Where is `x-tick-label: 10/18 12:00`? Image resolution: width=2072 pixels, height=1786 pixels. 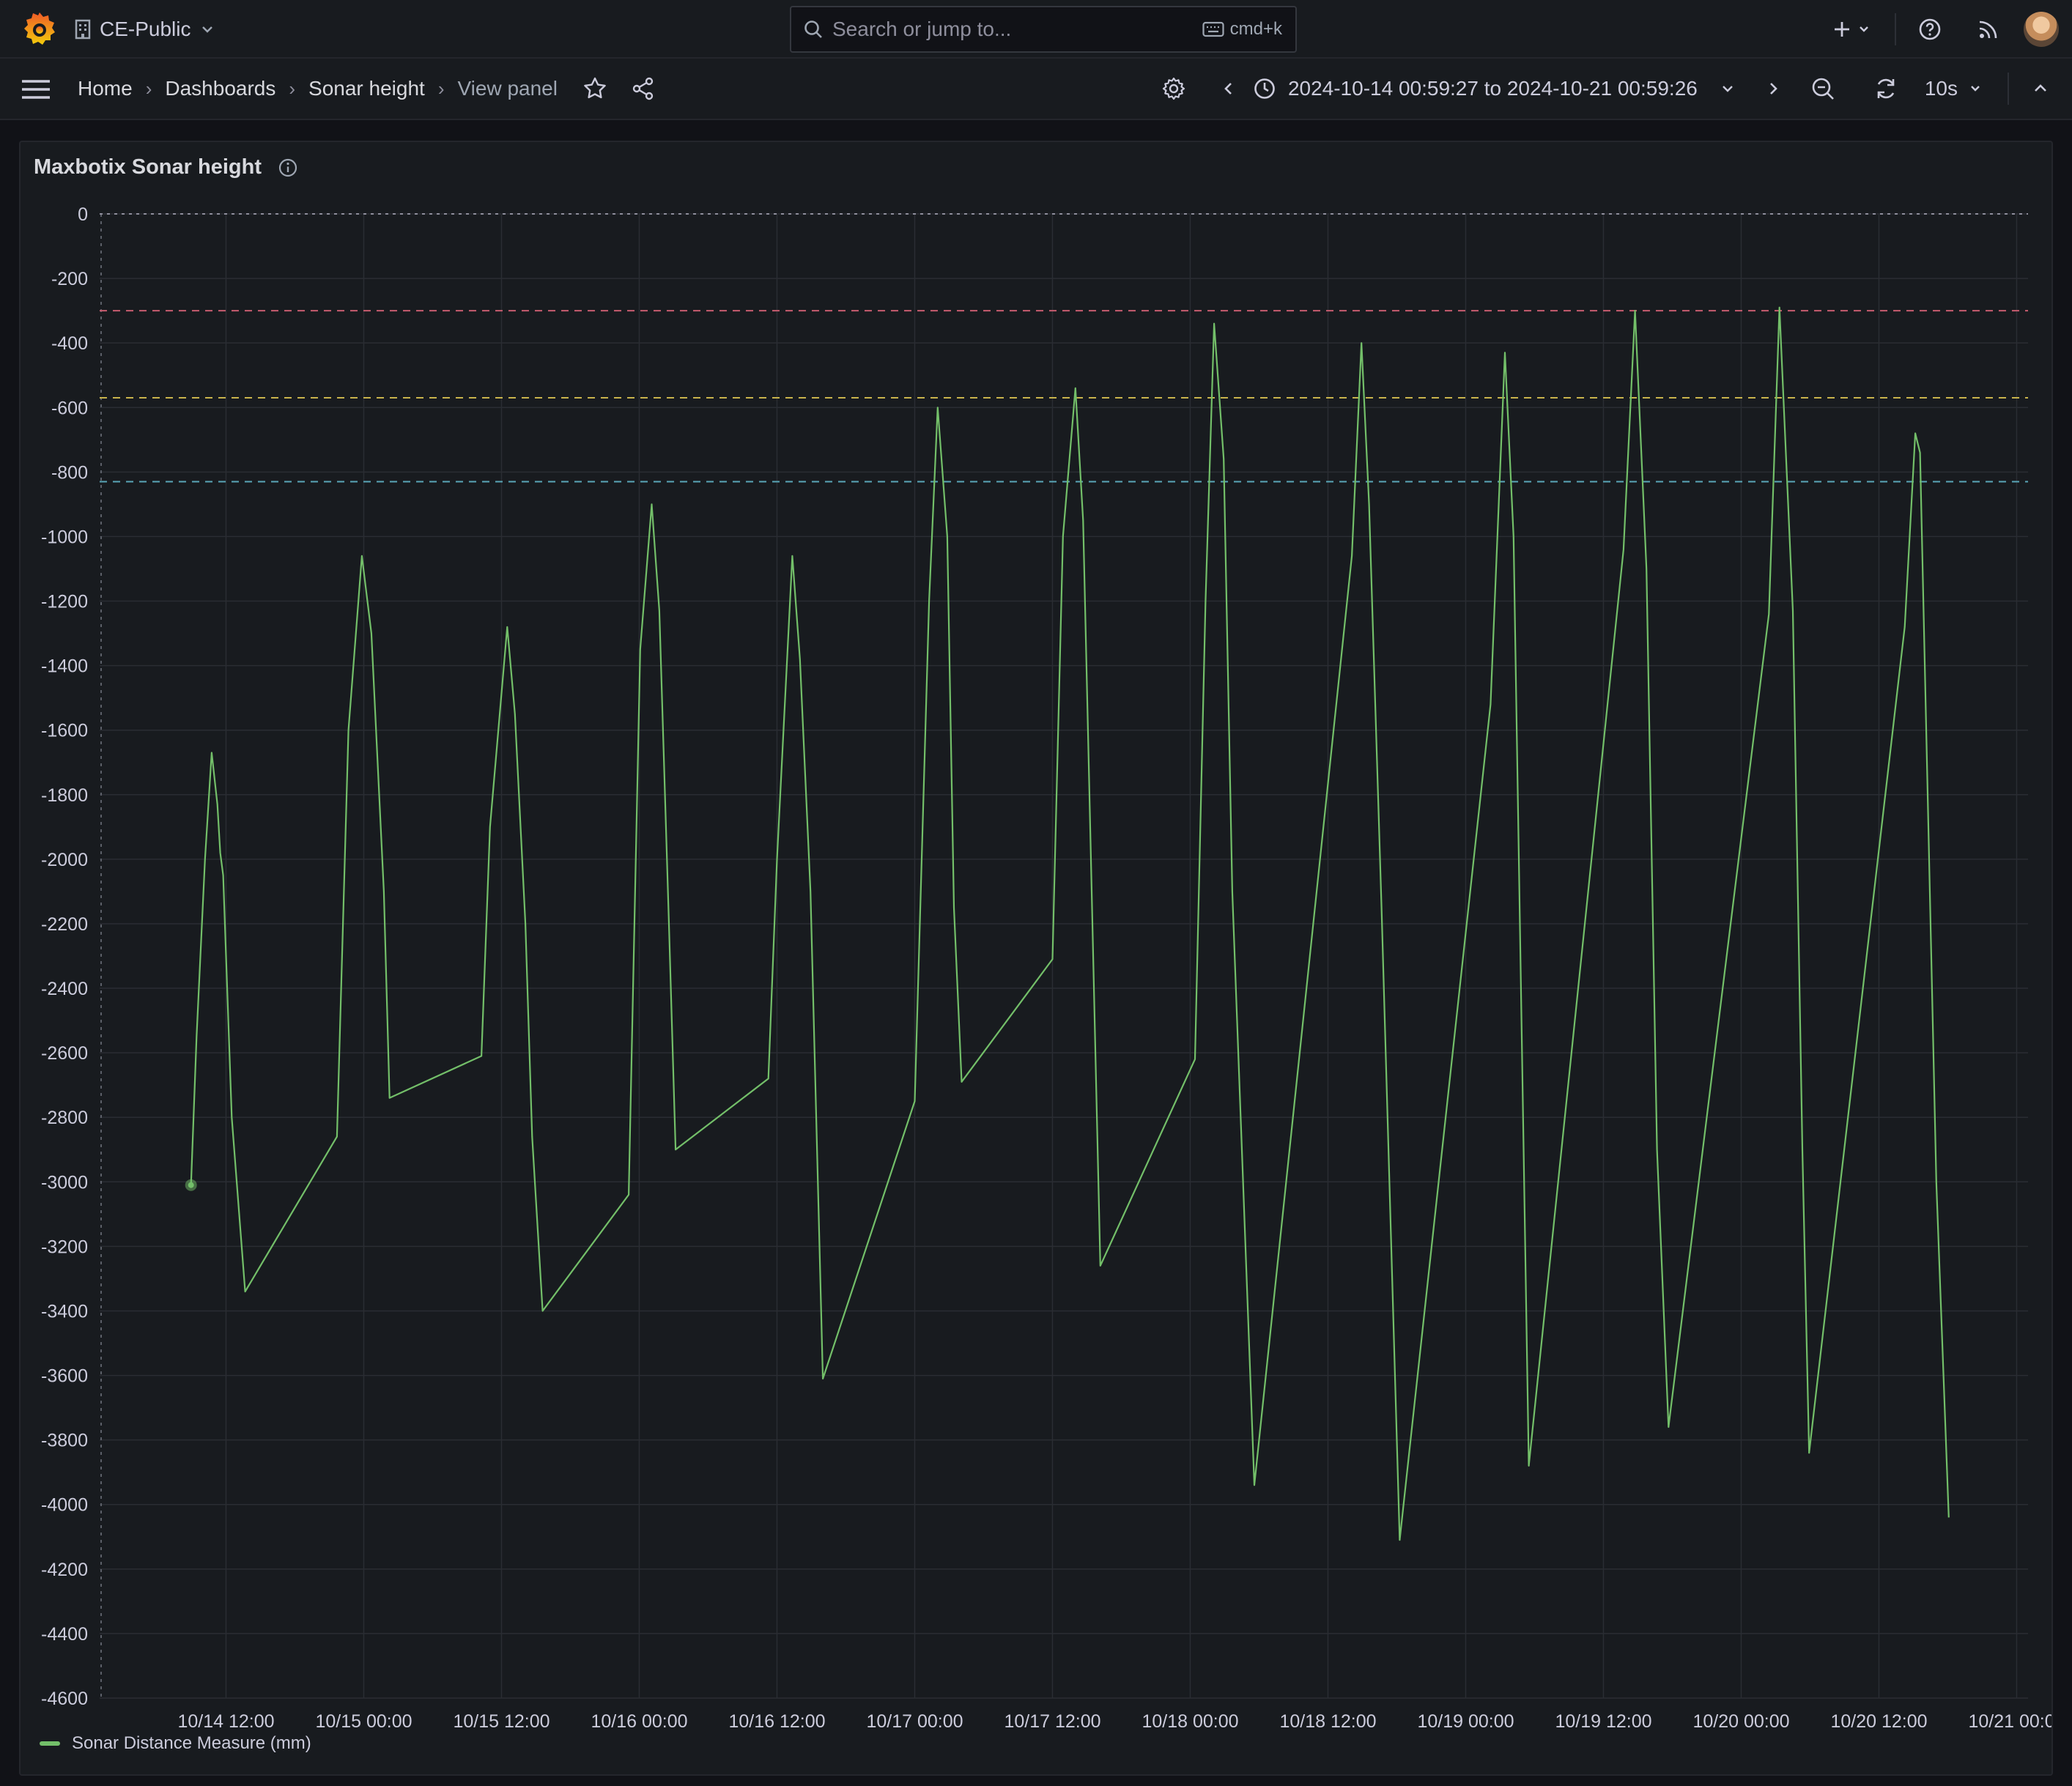 x-tick-label: 10/18 12:00 is located at coordinates (1327, 1722).